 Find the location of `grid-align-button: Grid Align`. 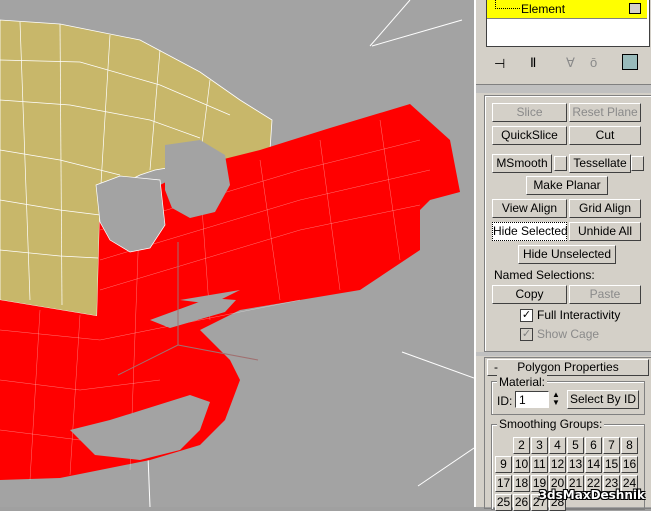

grid-align-button: Grid Align is located at coordinates (605, 208).